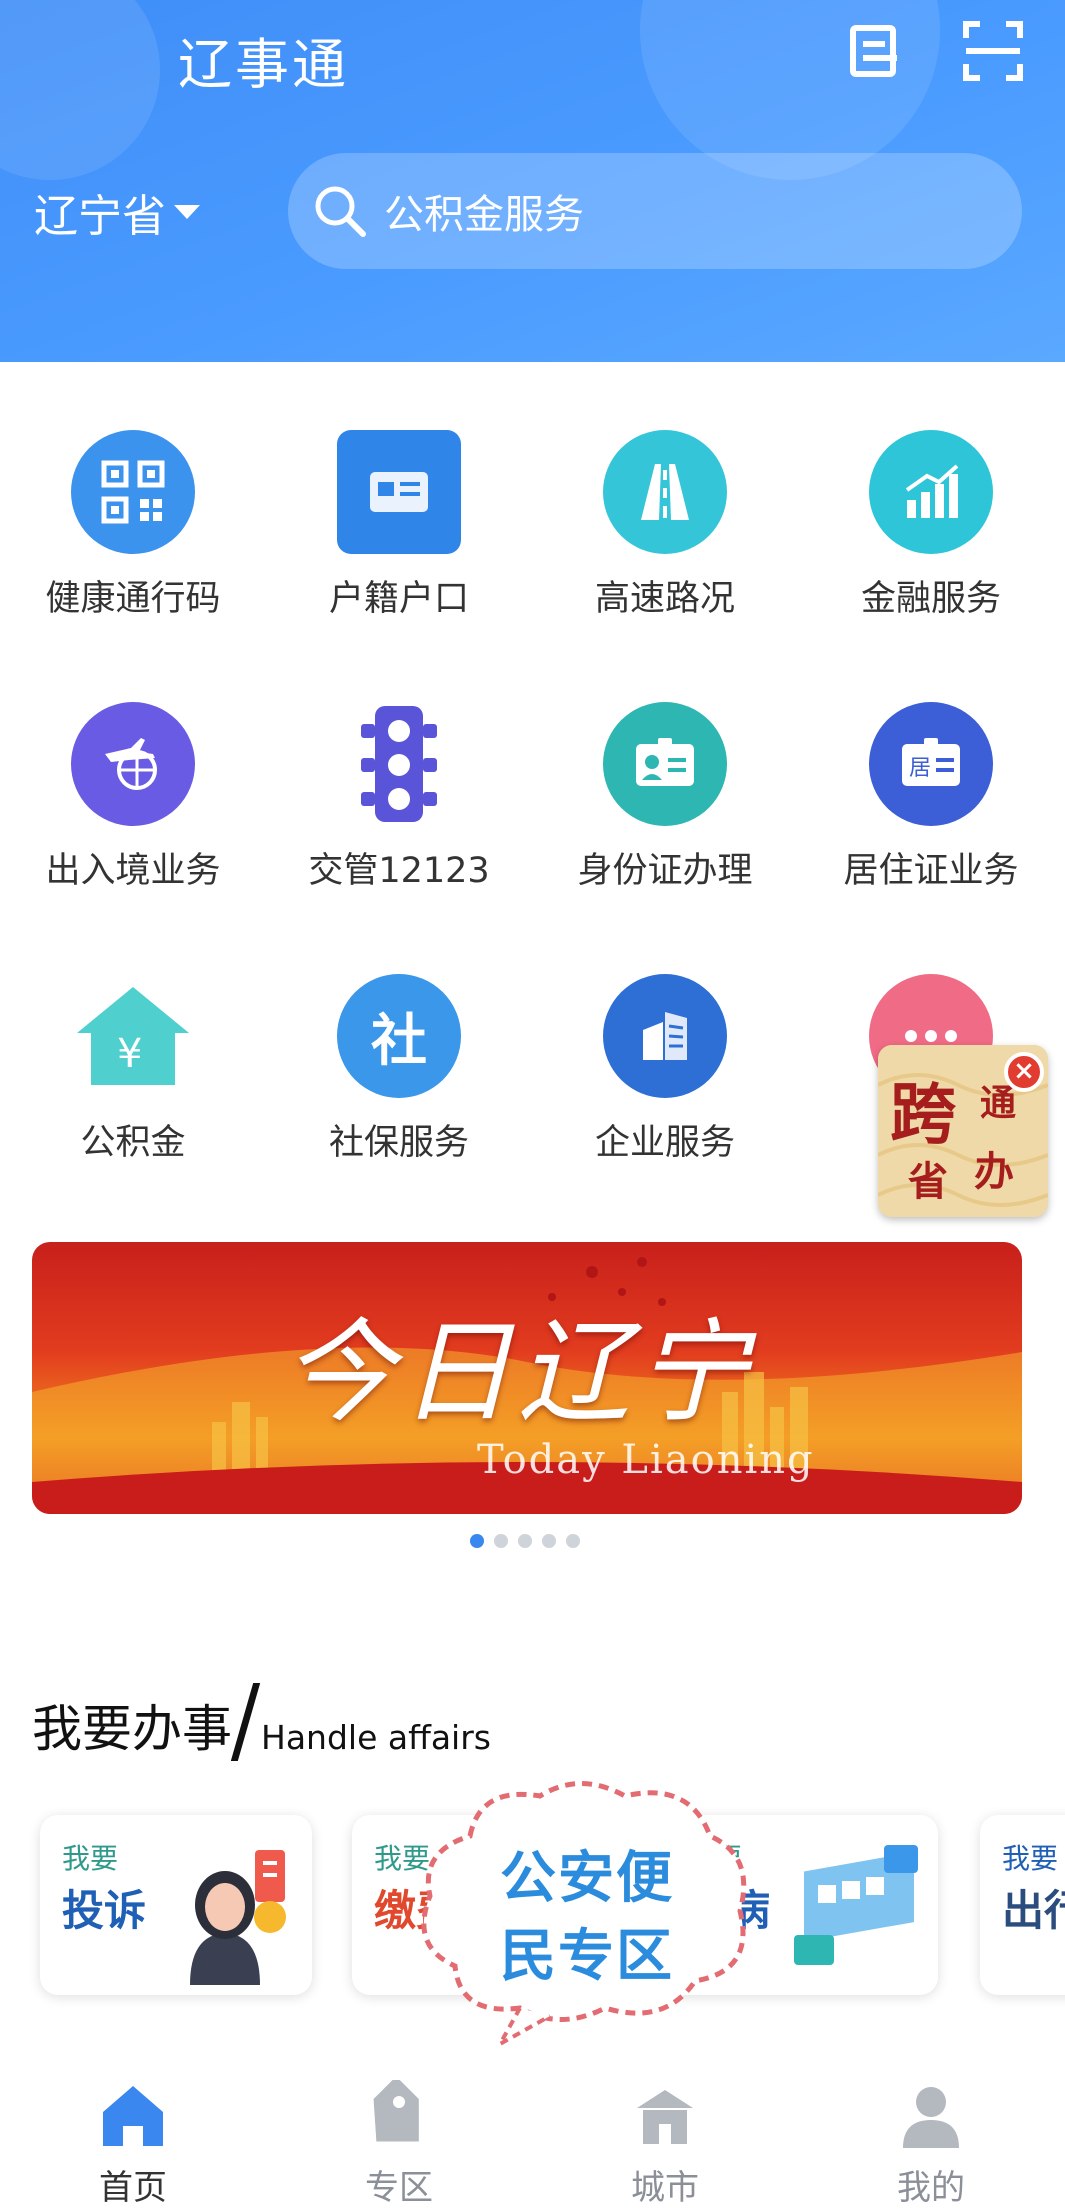  What do you see at coordinates (340, 211) in the screenshot?
I see `search-icon` at bounding box center [340, 211].